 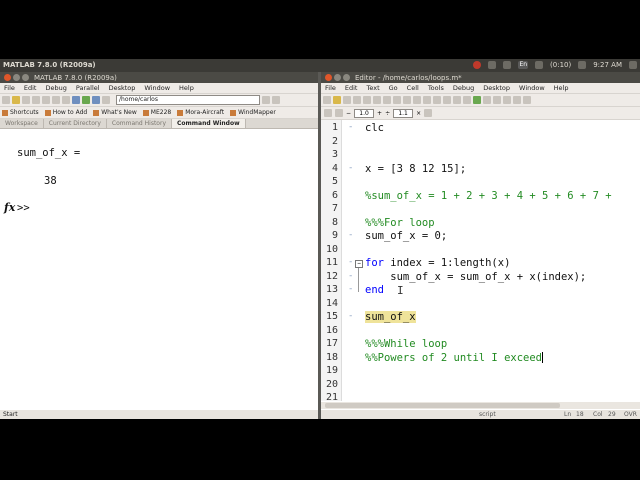 What do you see at coordinates (75, 123) in the screenshot?
I see `tab-current-directory: Current Directory` at bounding box center [75, 123].